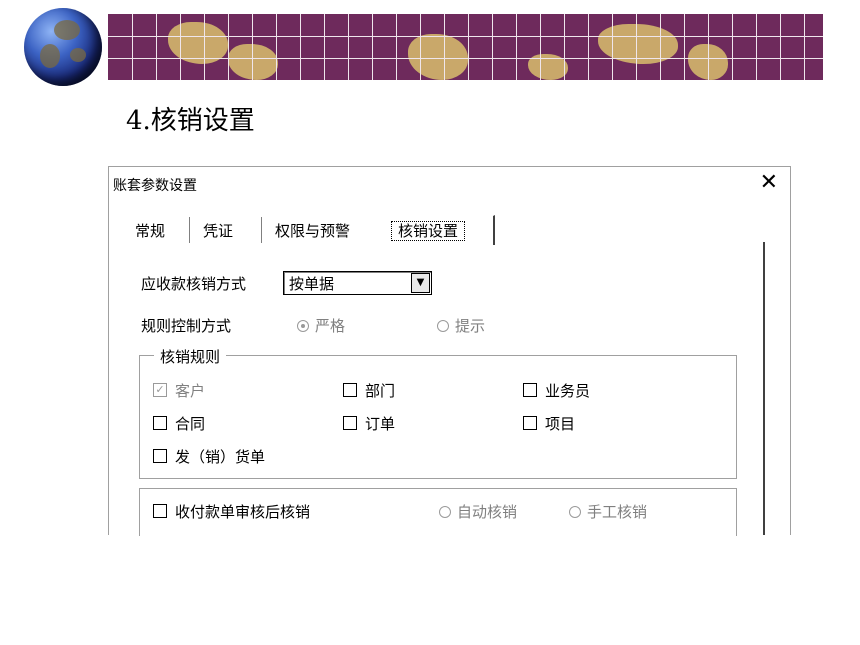  What do you see at coordinates (568, 391) in the screenshot?
I see `checkbox-salesperson-label: 业务员` at bounding box center [568, 391].